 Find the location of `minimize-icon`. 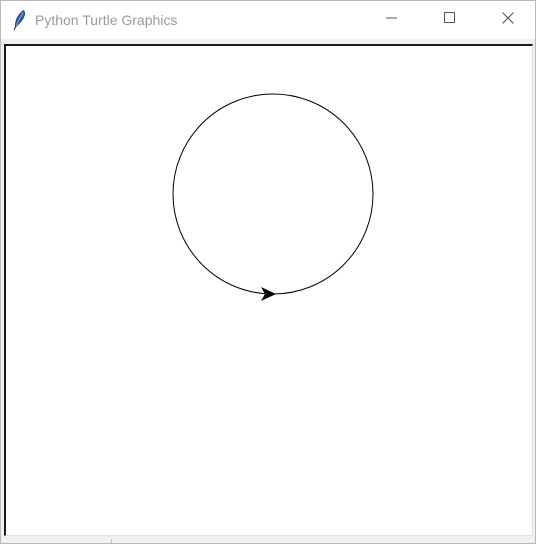

minimize-icon is located at coordinates (392, 20).